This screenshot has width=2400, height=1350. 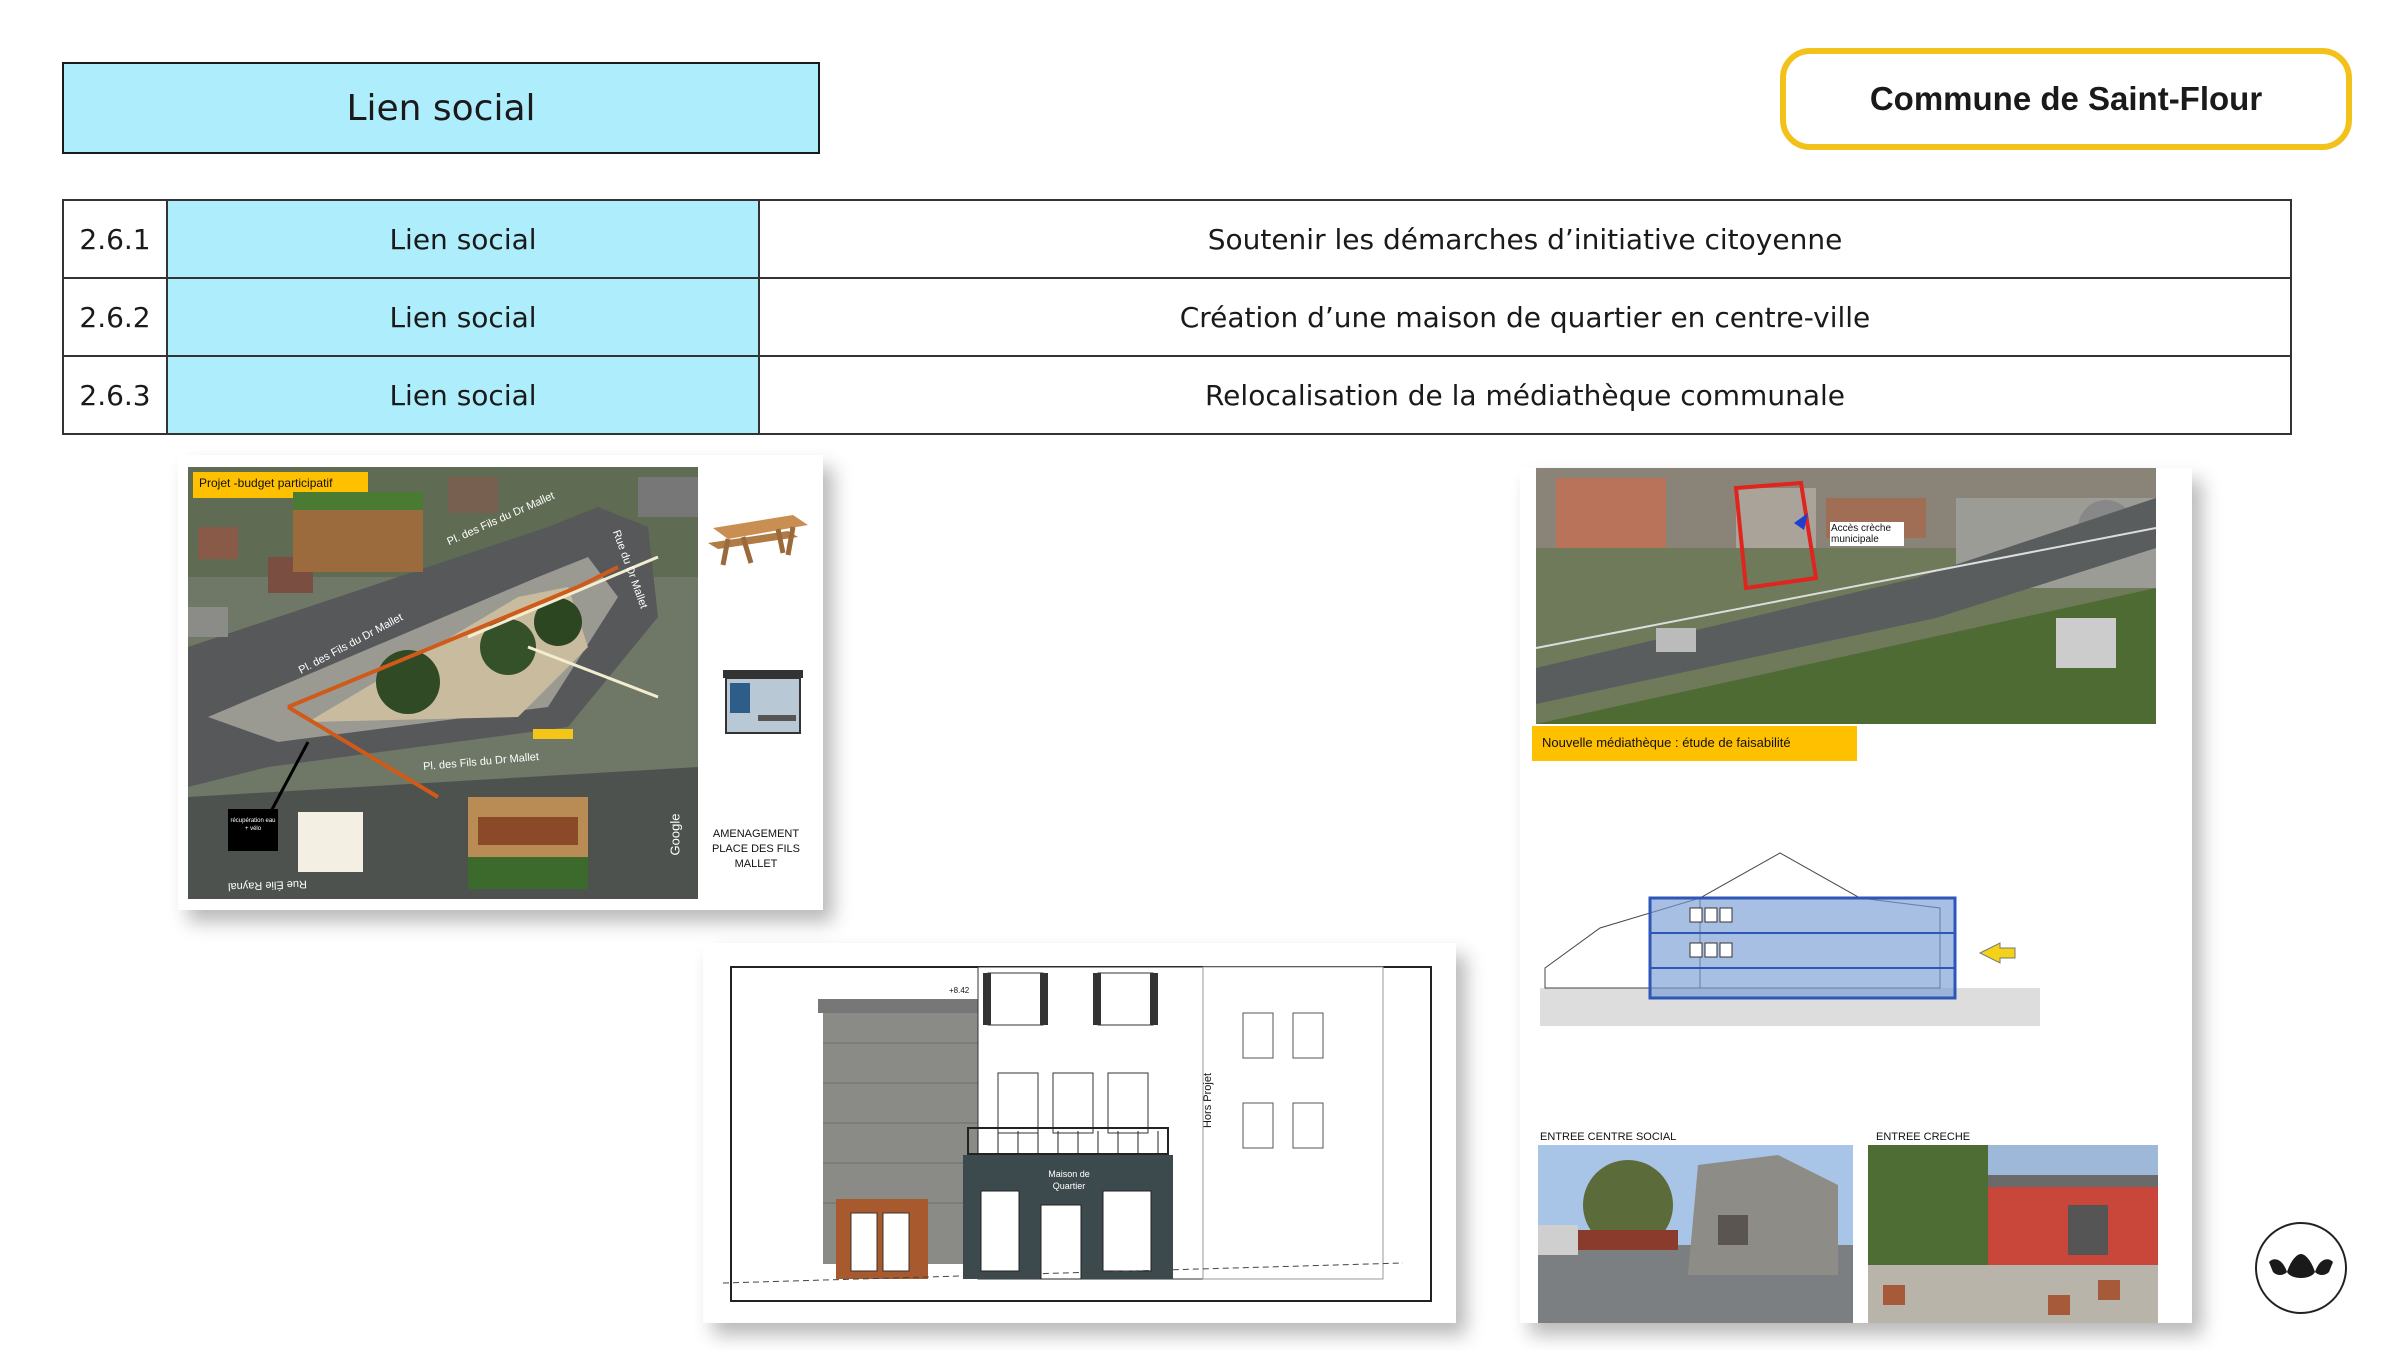 I want to click on section-drawing, so click(x=1790, y=939).